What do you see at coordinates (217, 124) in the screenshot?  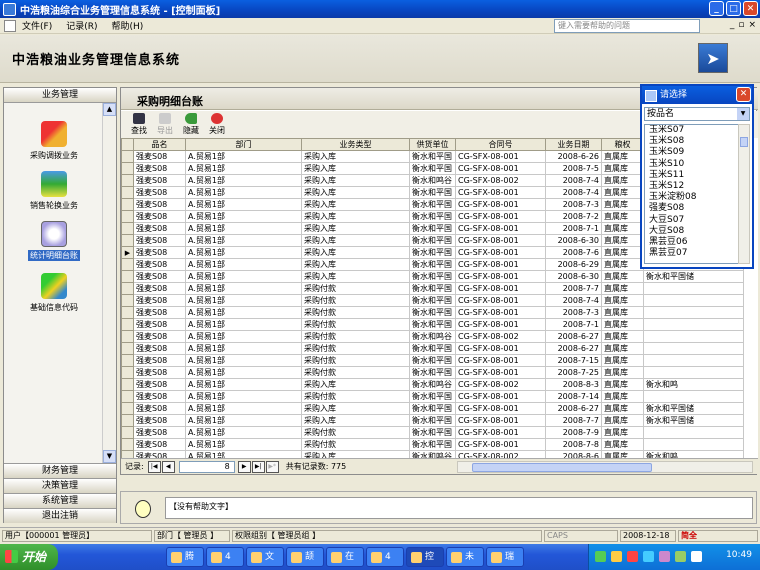 I see `close-button: 关闭` at bounding box center [217, 124].